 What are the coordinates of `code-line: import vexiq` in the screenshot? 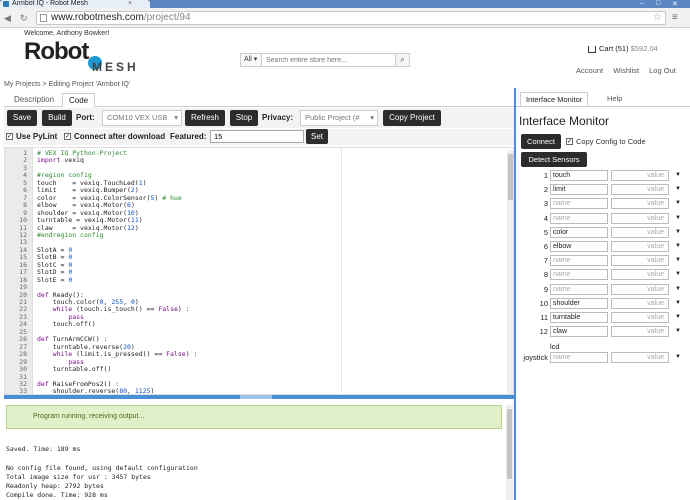 It's located at (60, 160).